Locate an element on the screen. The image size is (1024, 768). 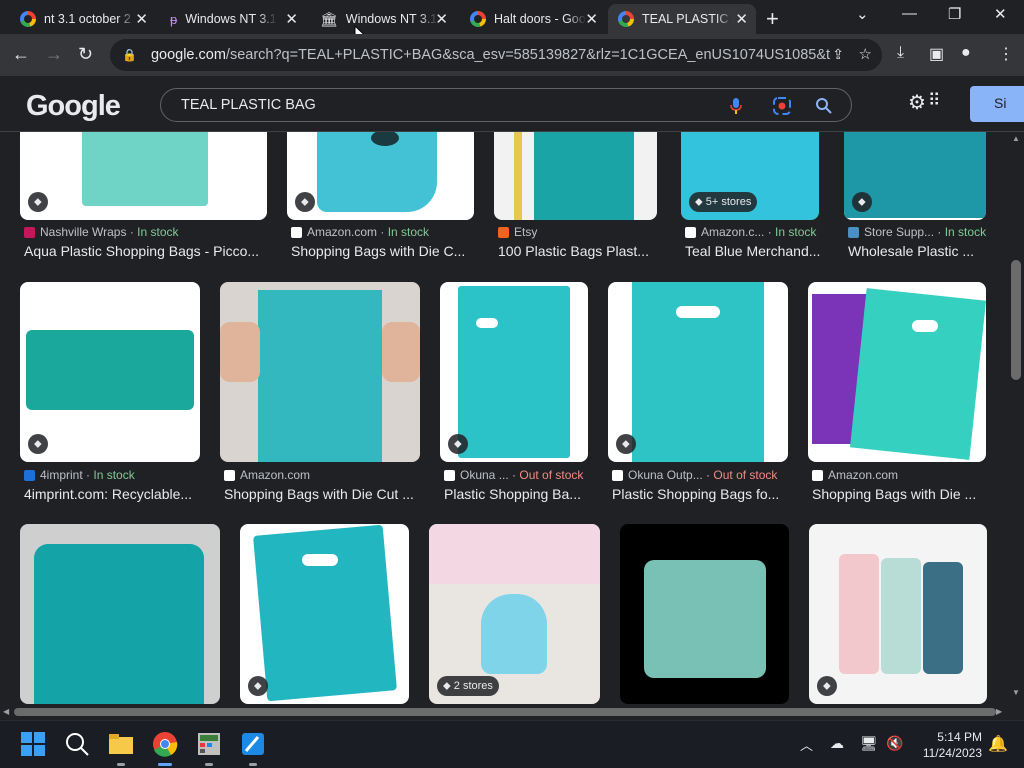
new-tab-button: + is located at coordinates (772, 19).